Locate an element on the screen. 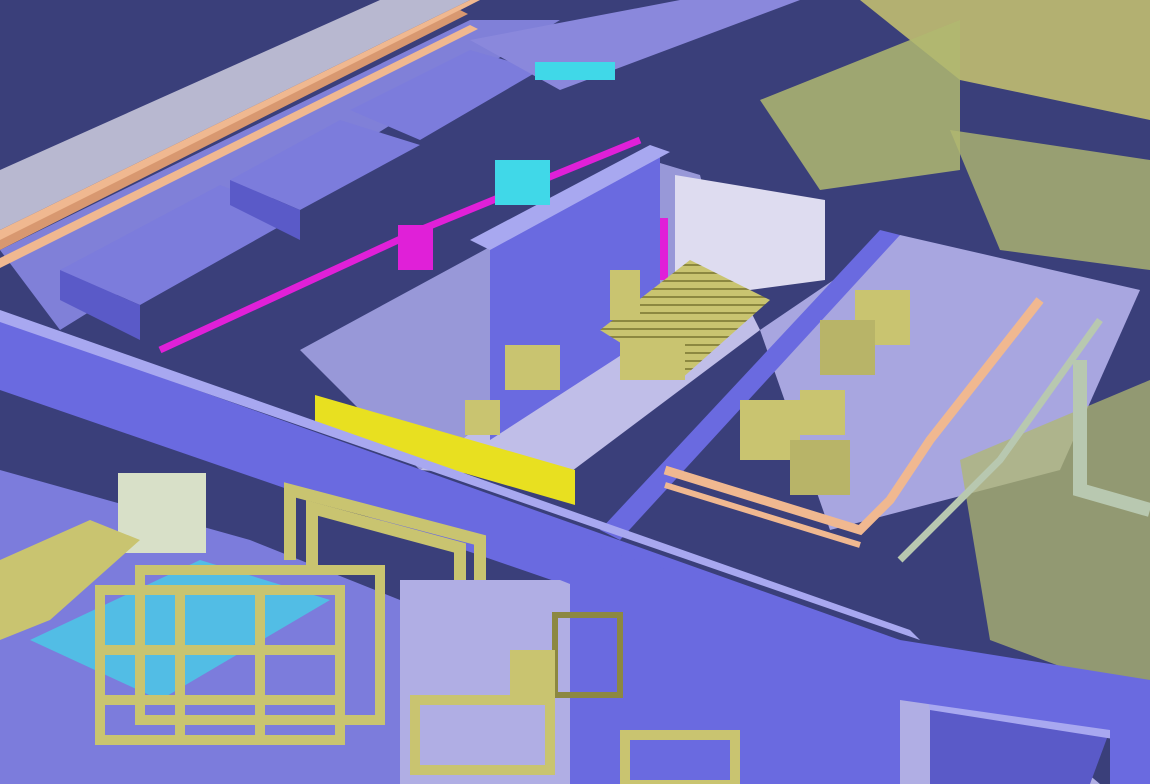 The height and width of the screenshot is (784, 1150). crate-small is located at coordinates (532, 675).